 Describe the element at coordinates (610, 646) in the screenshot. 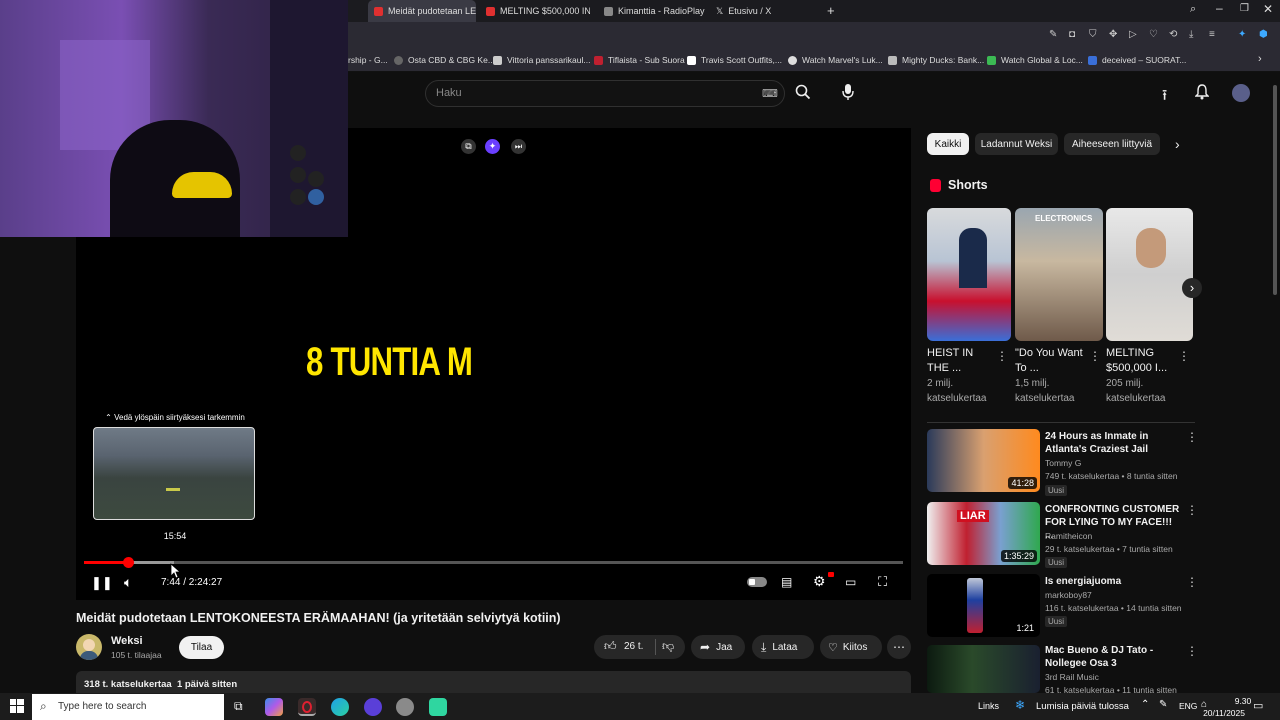

I see `thumbs-up-icon: 👍︎` at that location.